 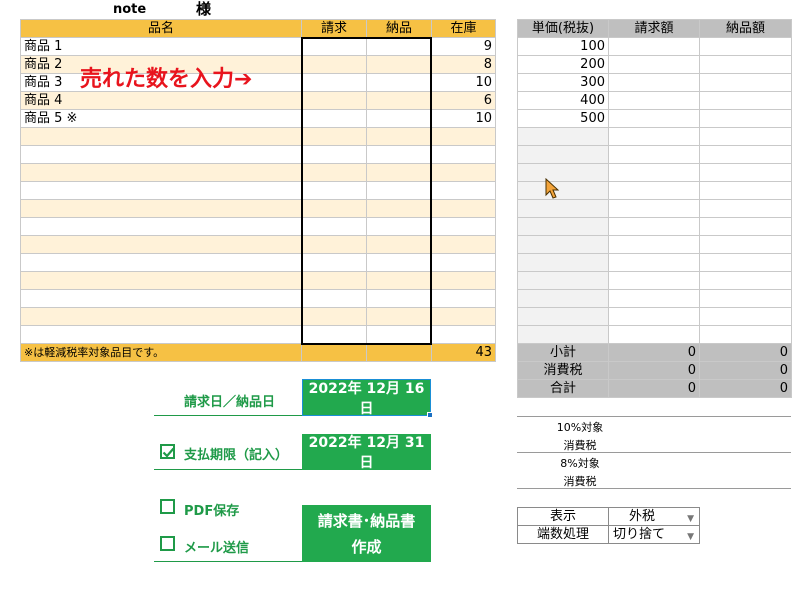 What do you see at coordinates (463, 64) in the screenshot?
I see `stock-cell: 8` at bounding box center [463, 64].